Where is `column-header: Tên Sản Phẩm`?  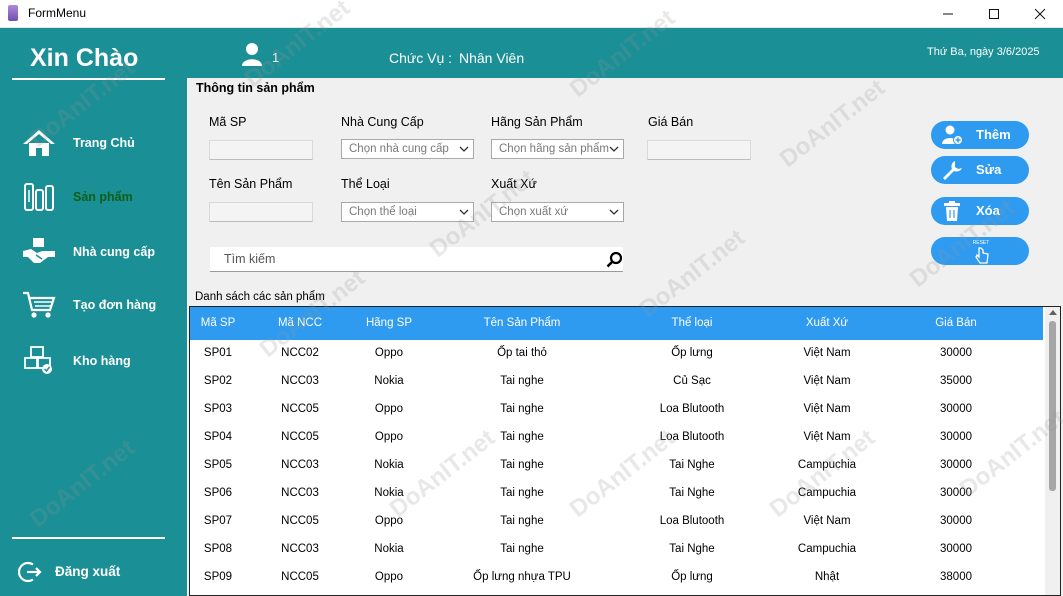
column-header: Tên Sản Phẩm is located at coordinates (522, 323).